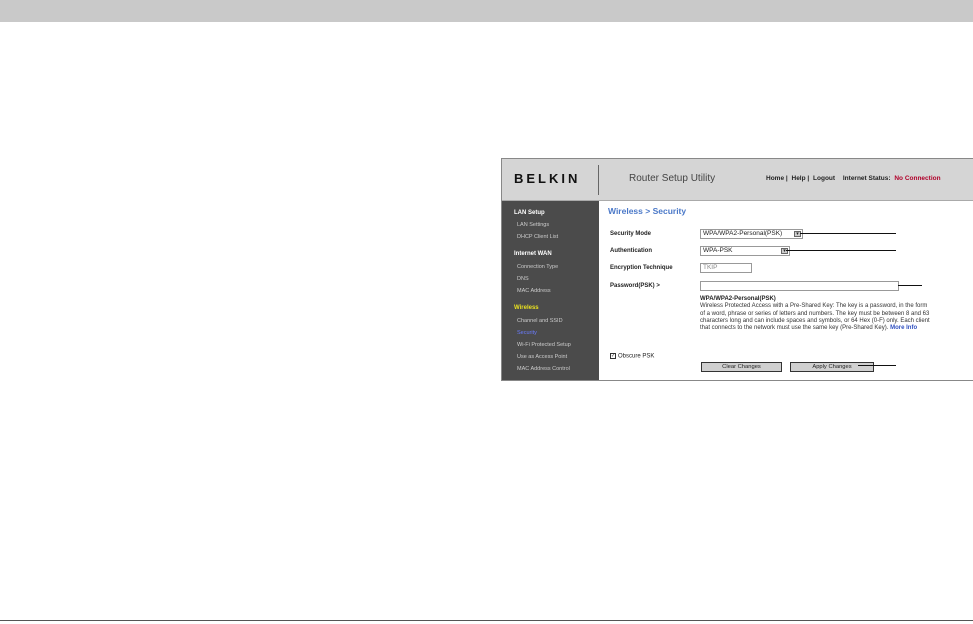 The height and width of the screenshot is (624, 973). What do you see at coordinates (523, 279) in the screenshot?
I see `sidebar-item-dns: DNS` at bounding box center [523, 279].